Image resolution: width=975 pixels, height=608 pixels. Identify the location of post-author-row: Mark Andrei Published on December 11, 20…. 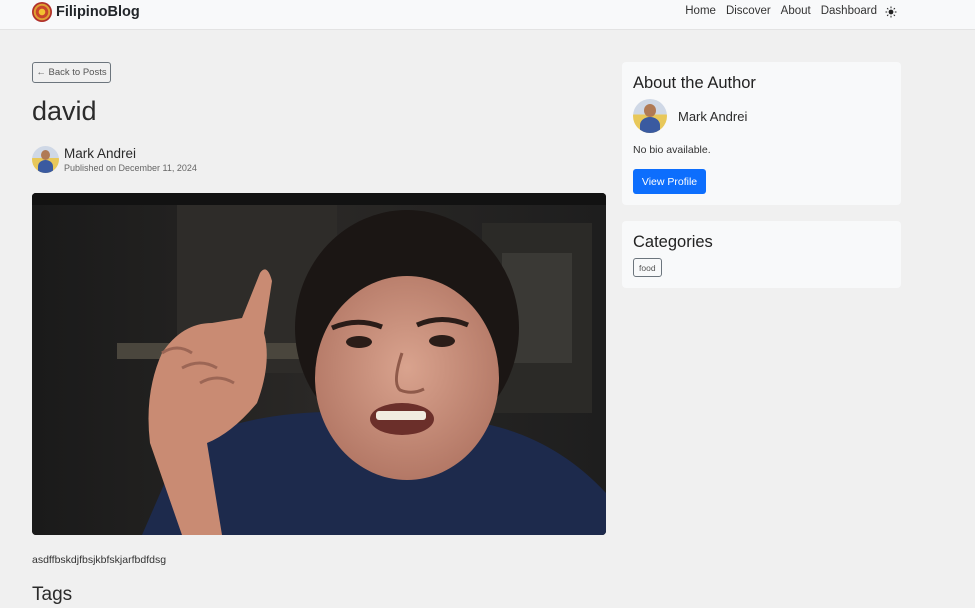
(114, 159).